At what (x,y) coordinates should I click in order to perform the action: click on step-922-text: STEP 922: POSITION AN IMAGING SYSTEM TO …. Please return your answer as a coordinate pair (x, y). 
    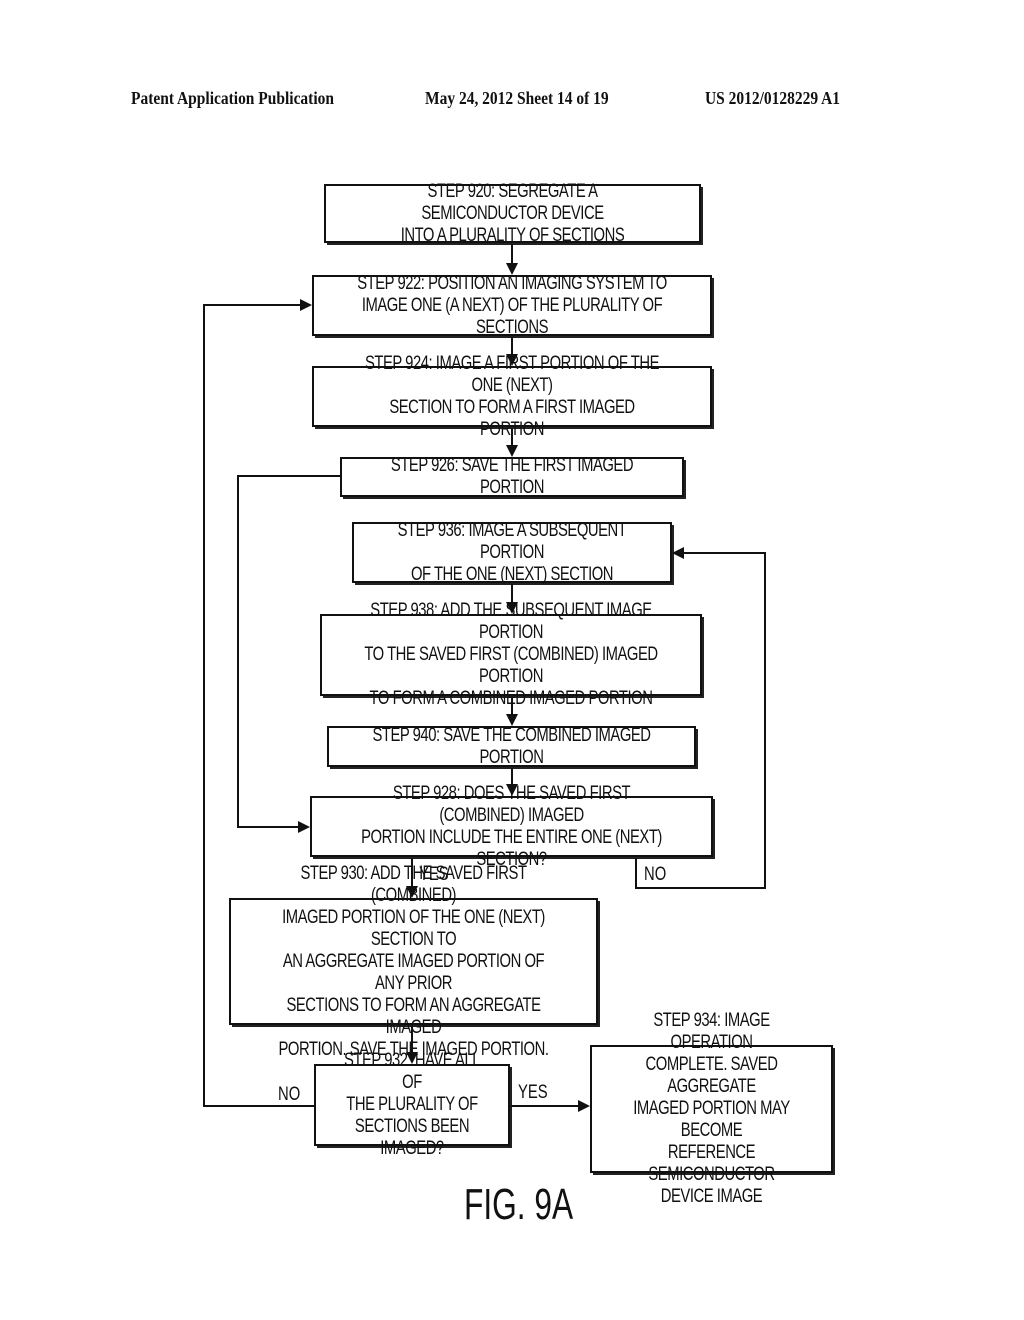
    Looking at the image, I should click on (512, 305).